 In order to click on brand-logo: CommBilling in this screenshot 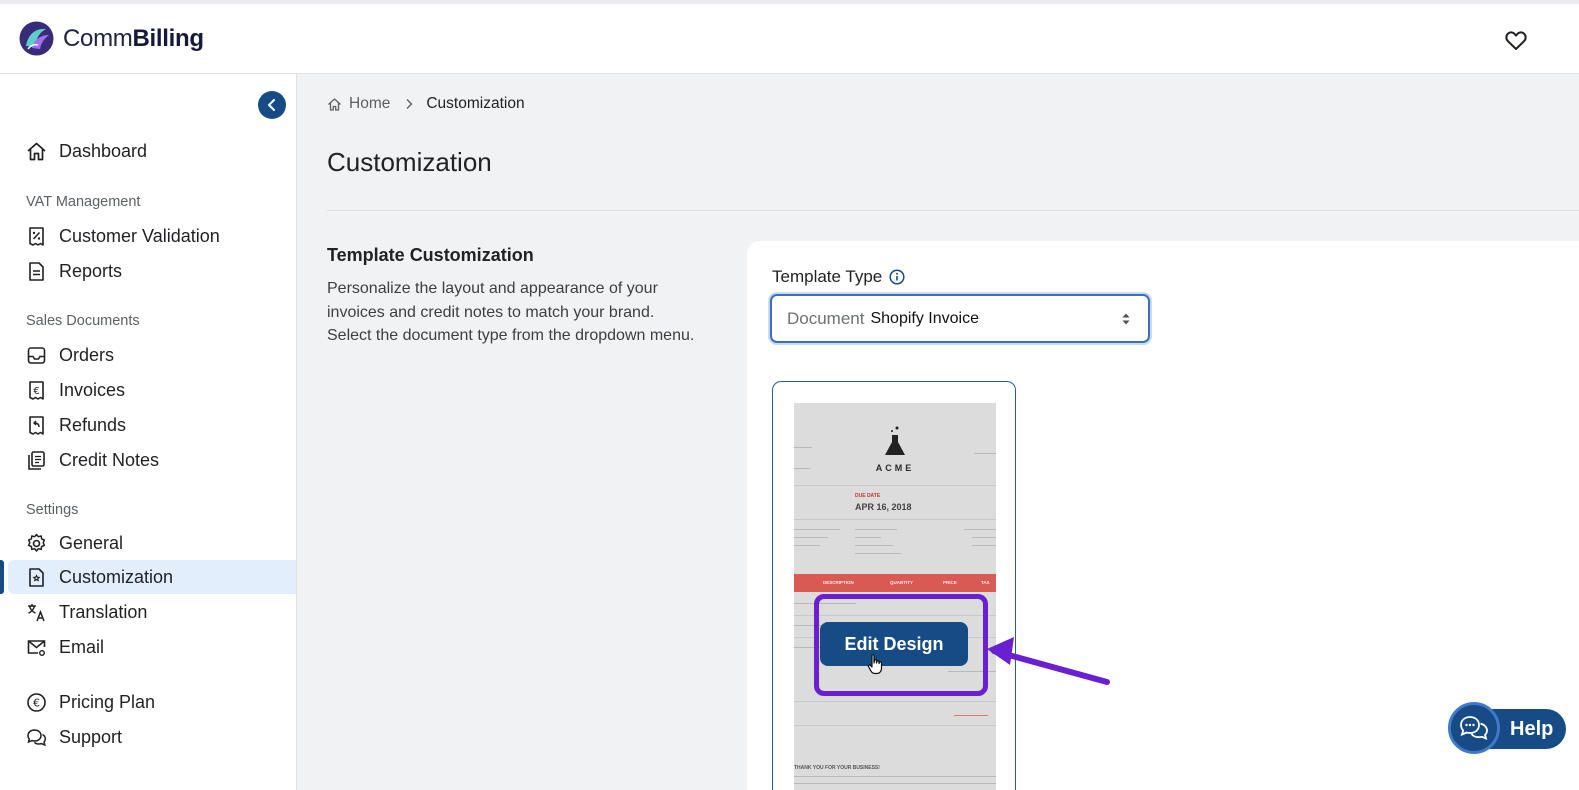, I will do `click(111, 38)`.